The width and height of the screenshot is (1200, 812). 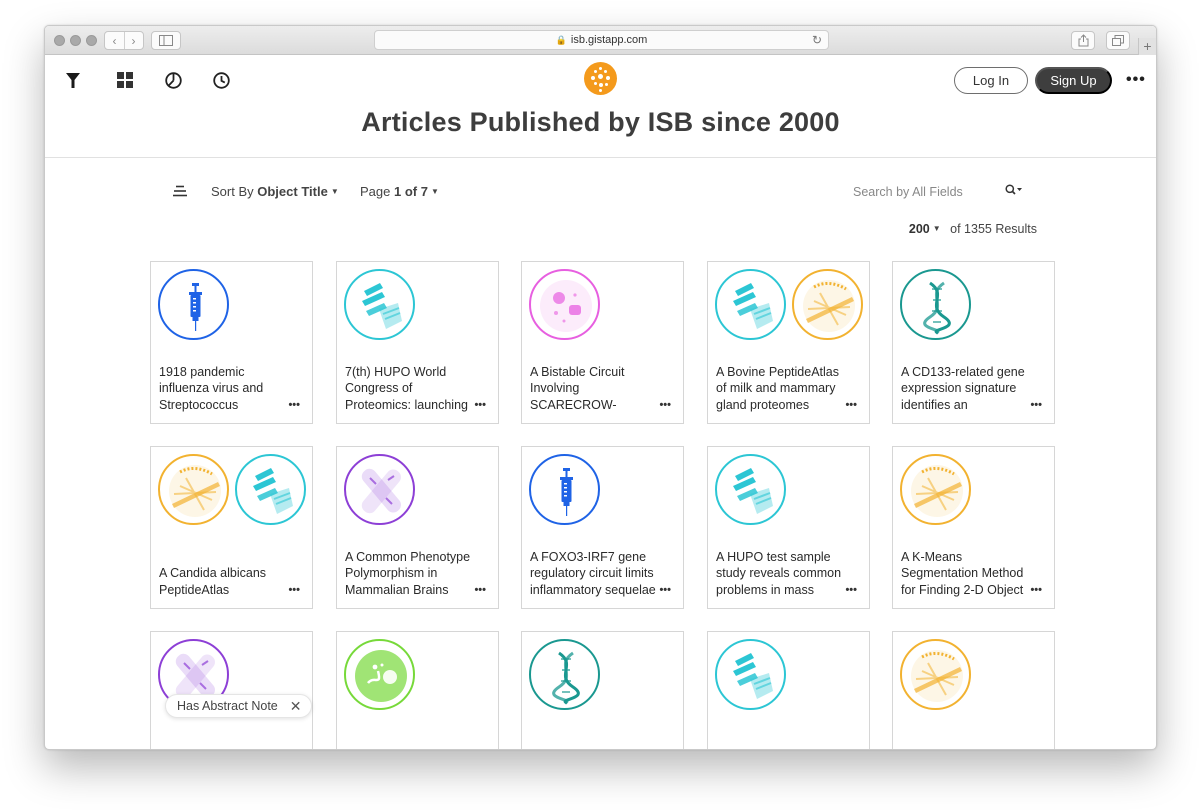 What do you see at coordinates (124, 40) in the screenshot?
I see `back-forward-buttons: ‹ ›` at bounding box center [124, 40].